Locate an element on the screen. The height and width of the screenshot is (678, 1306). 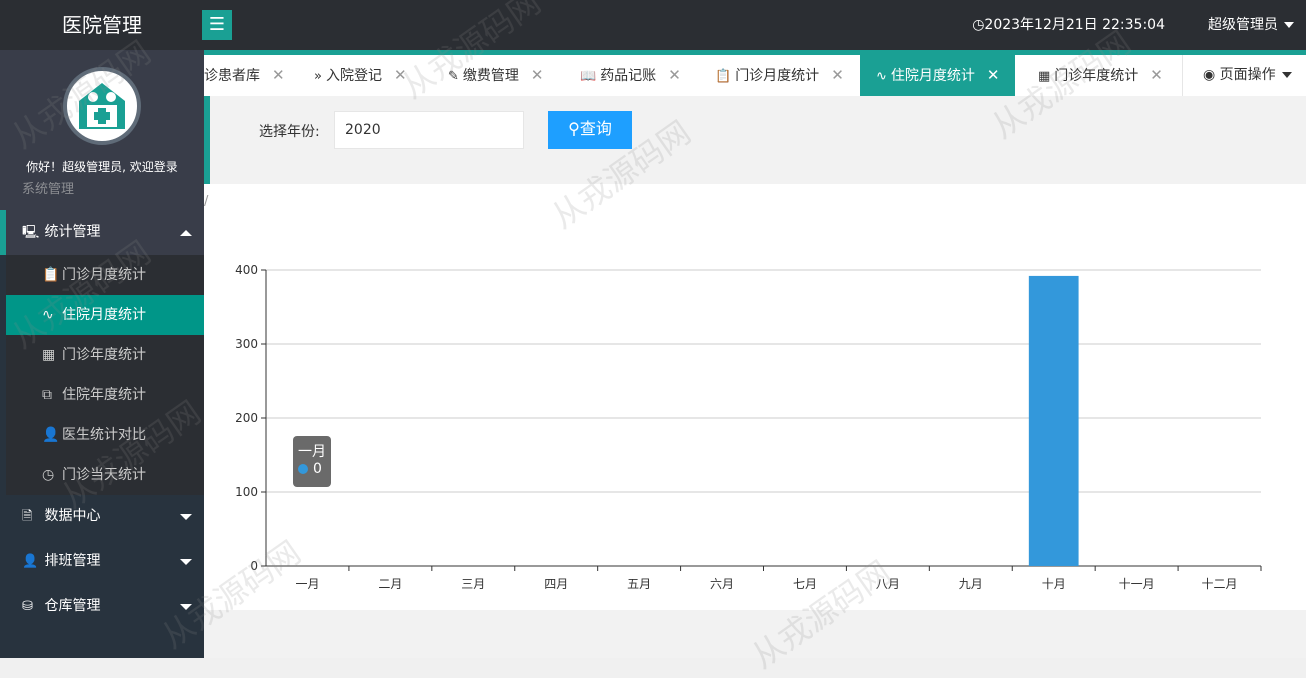
copy-icon: ⧉ is located at coordinates (47, 395).